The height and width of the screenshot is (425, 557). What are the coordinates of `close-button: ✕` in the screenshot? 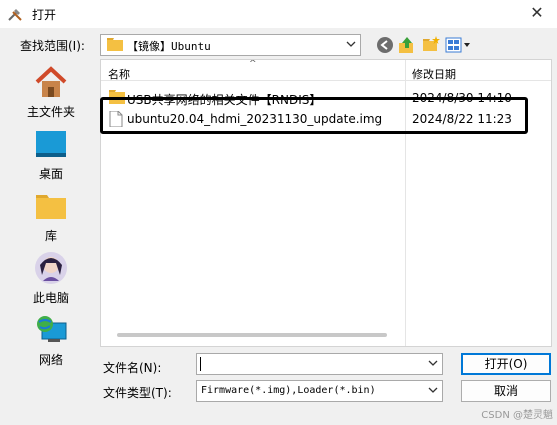 It's located at (537, 13).